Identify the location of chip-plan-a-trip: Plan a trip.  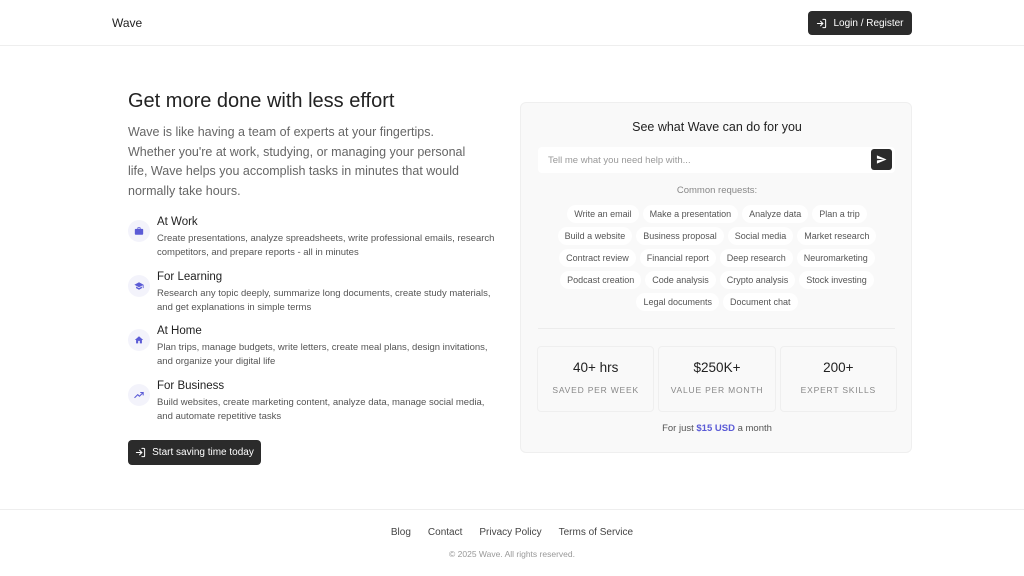
(839, 214).